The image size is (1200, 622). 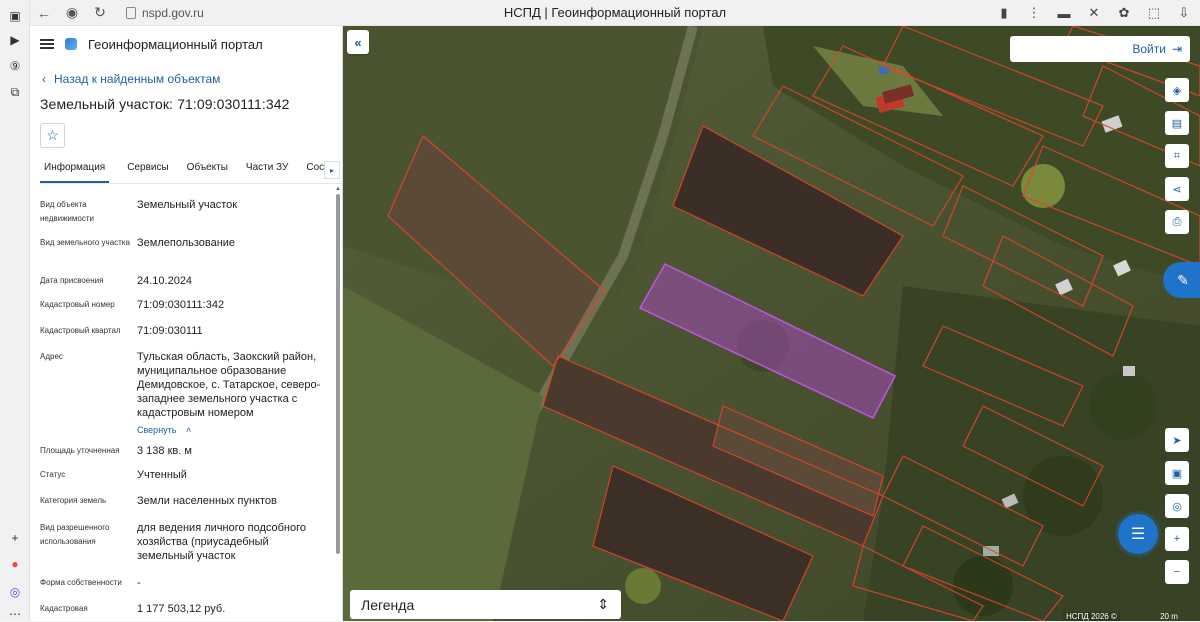 What do you see at coordinates (131, 12) in the screenshot?
I see `lock-icon` at bounding box center [131, 12].